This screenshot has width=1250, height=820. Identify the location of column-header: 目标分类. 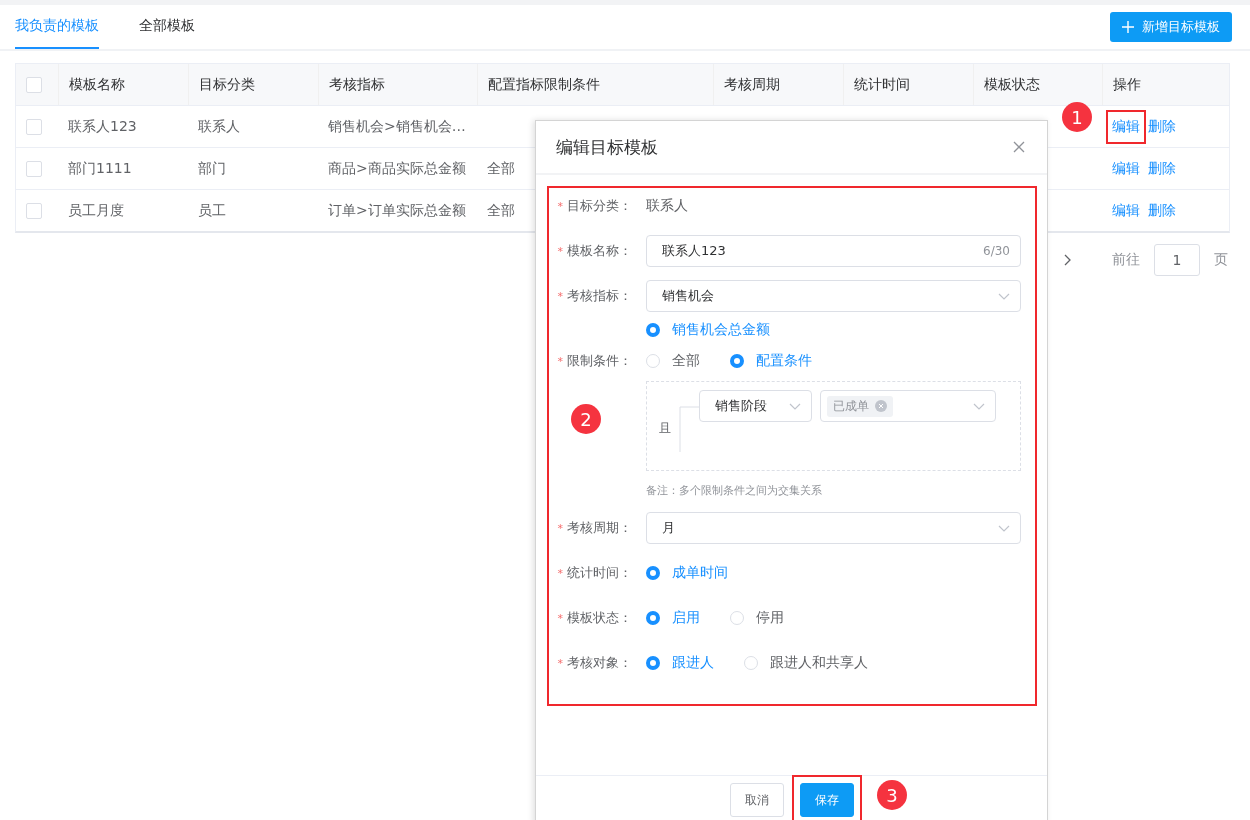
(227, 84).